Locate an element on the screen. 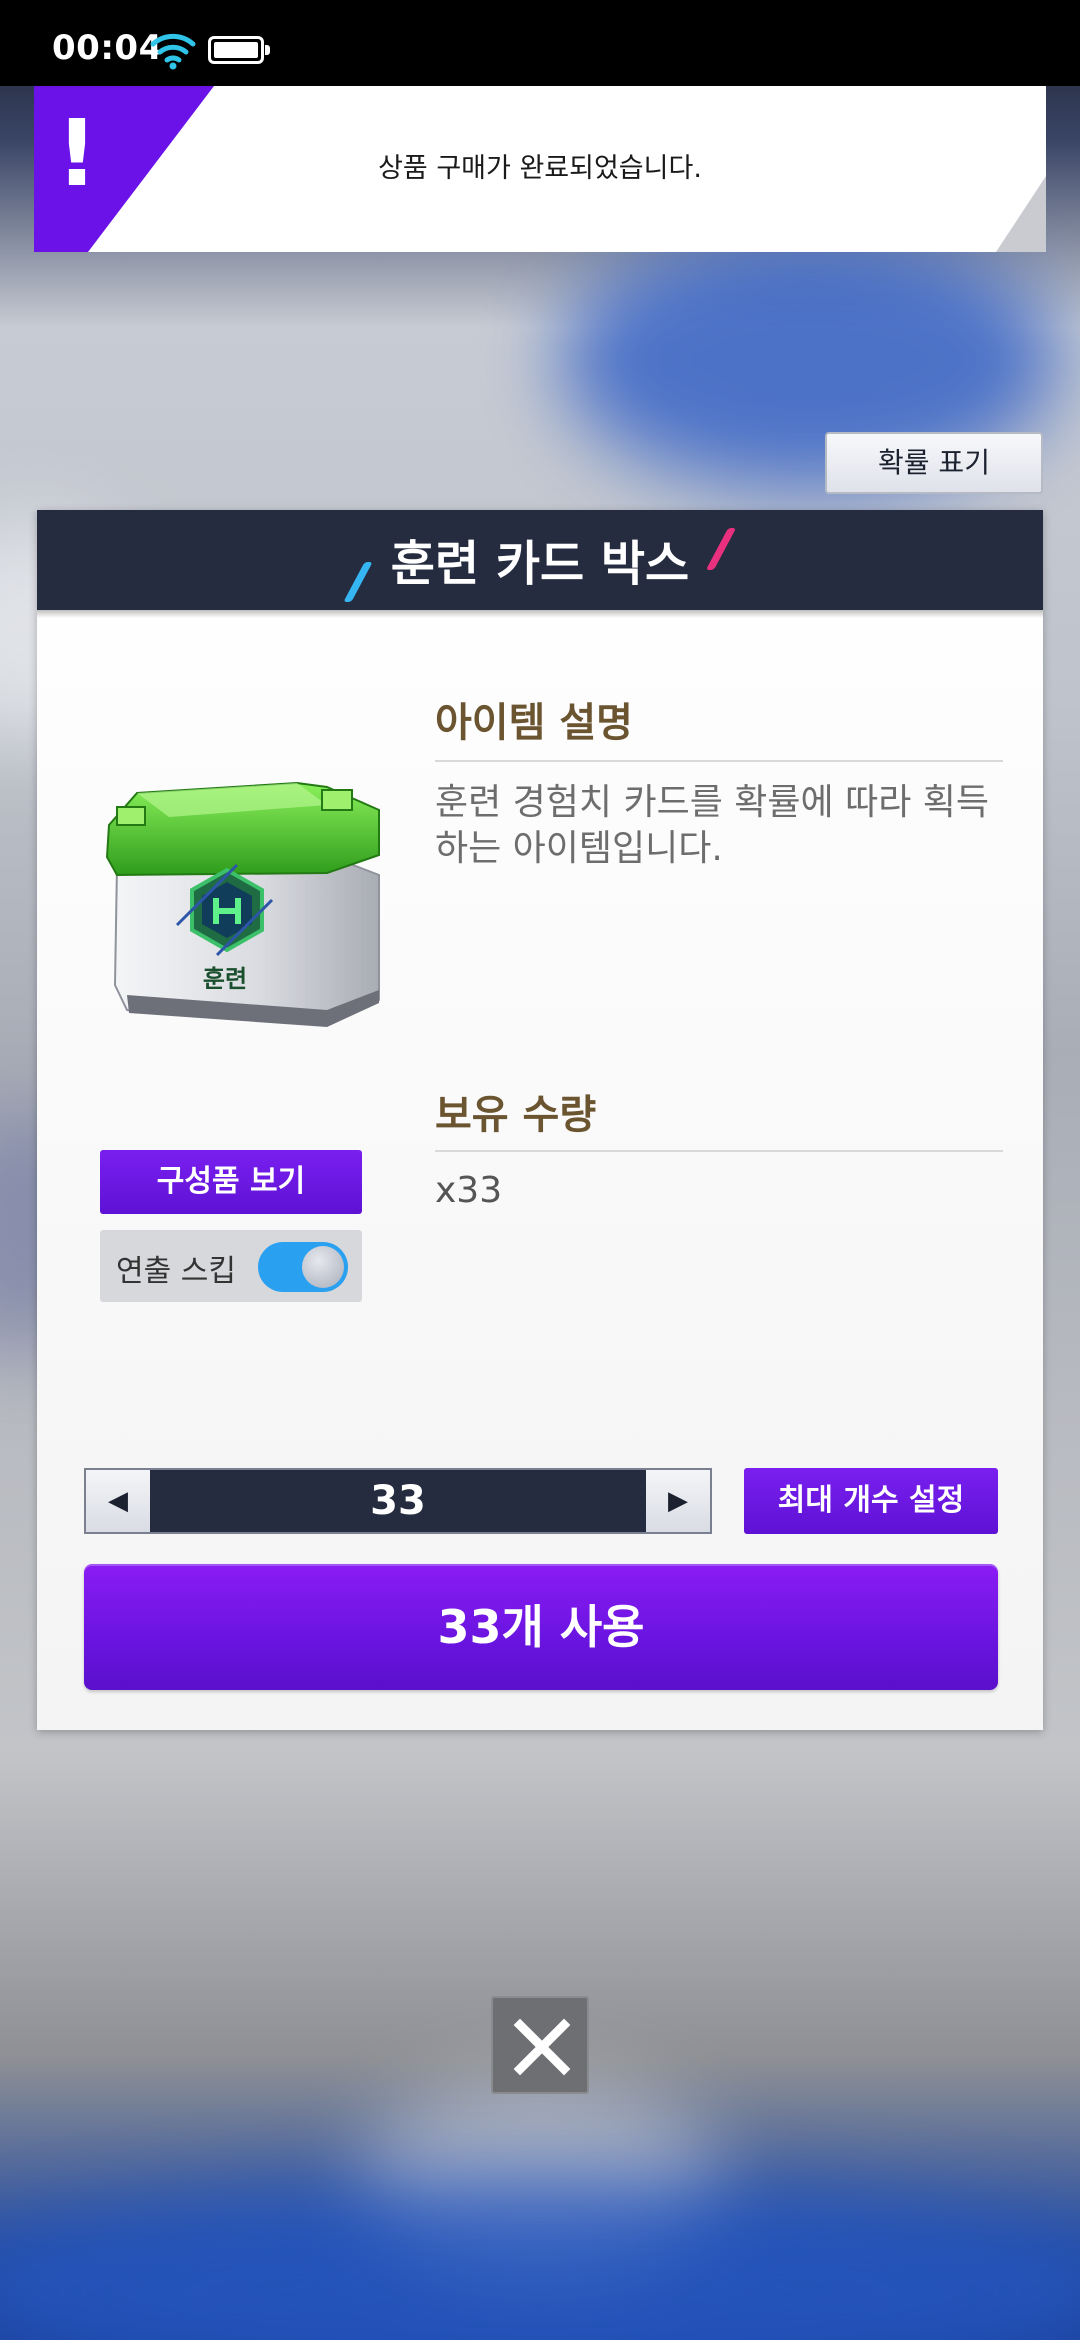  skip-animation-toggle is located at coordinates (303, 1267).